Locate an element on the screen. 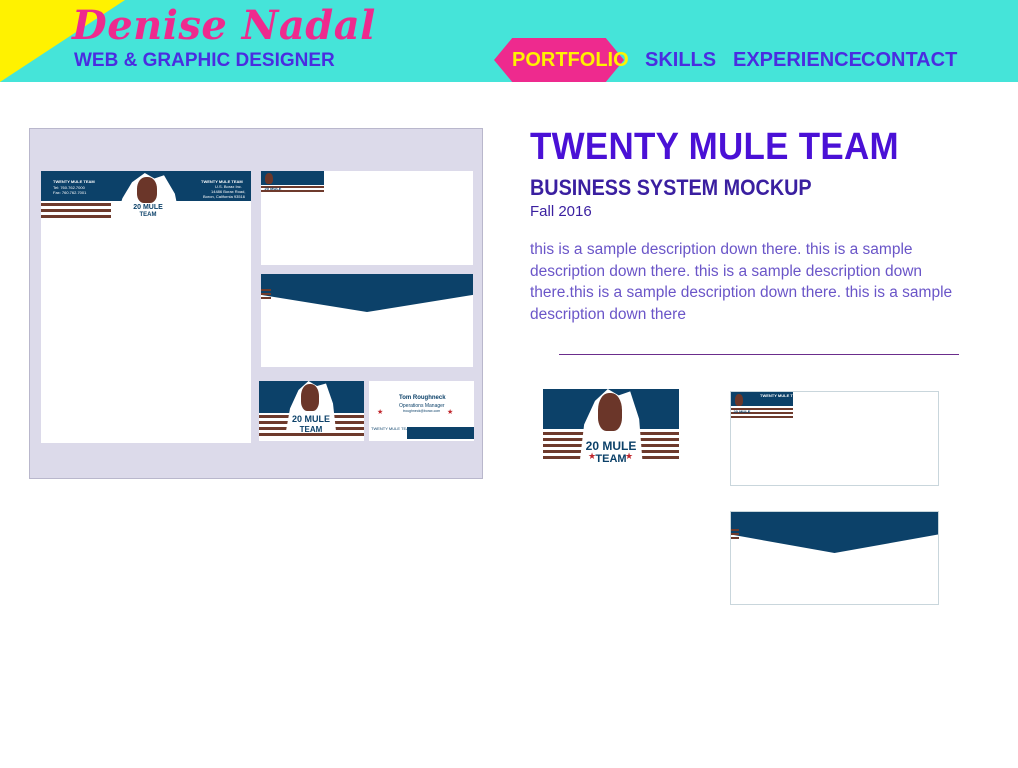  card-logo-word-2: TEAM is located at coordinates (311, 429).